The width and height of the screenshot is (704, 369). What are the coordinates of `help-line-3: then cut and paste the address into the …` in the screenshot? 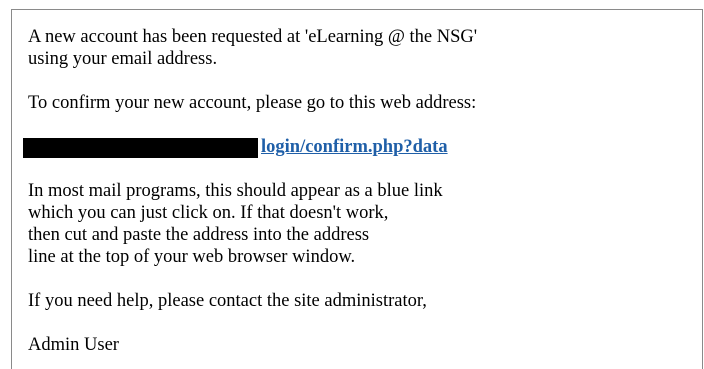 It's located at (199, 235).